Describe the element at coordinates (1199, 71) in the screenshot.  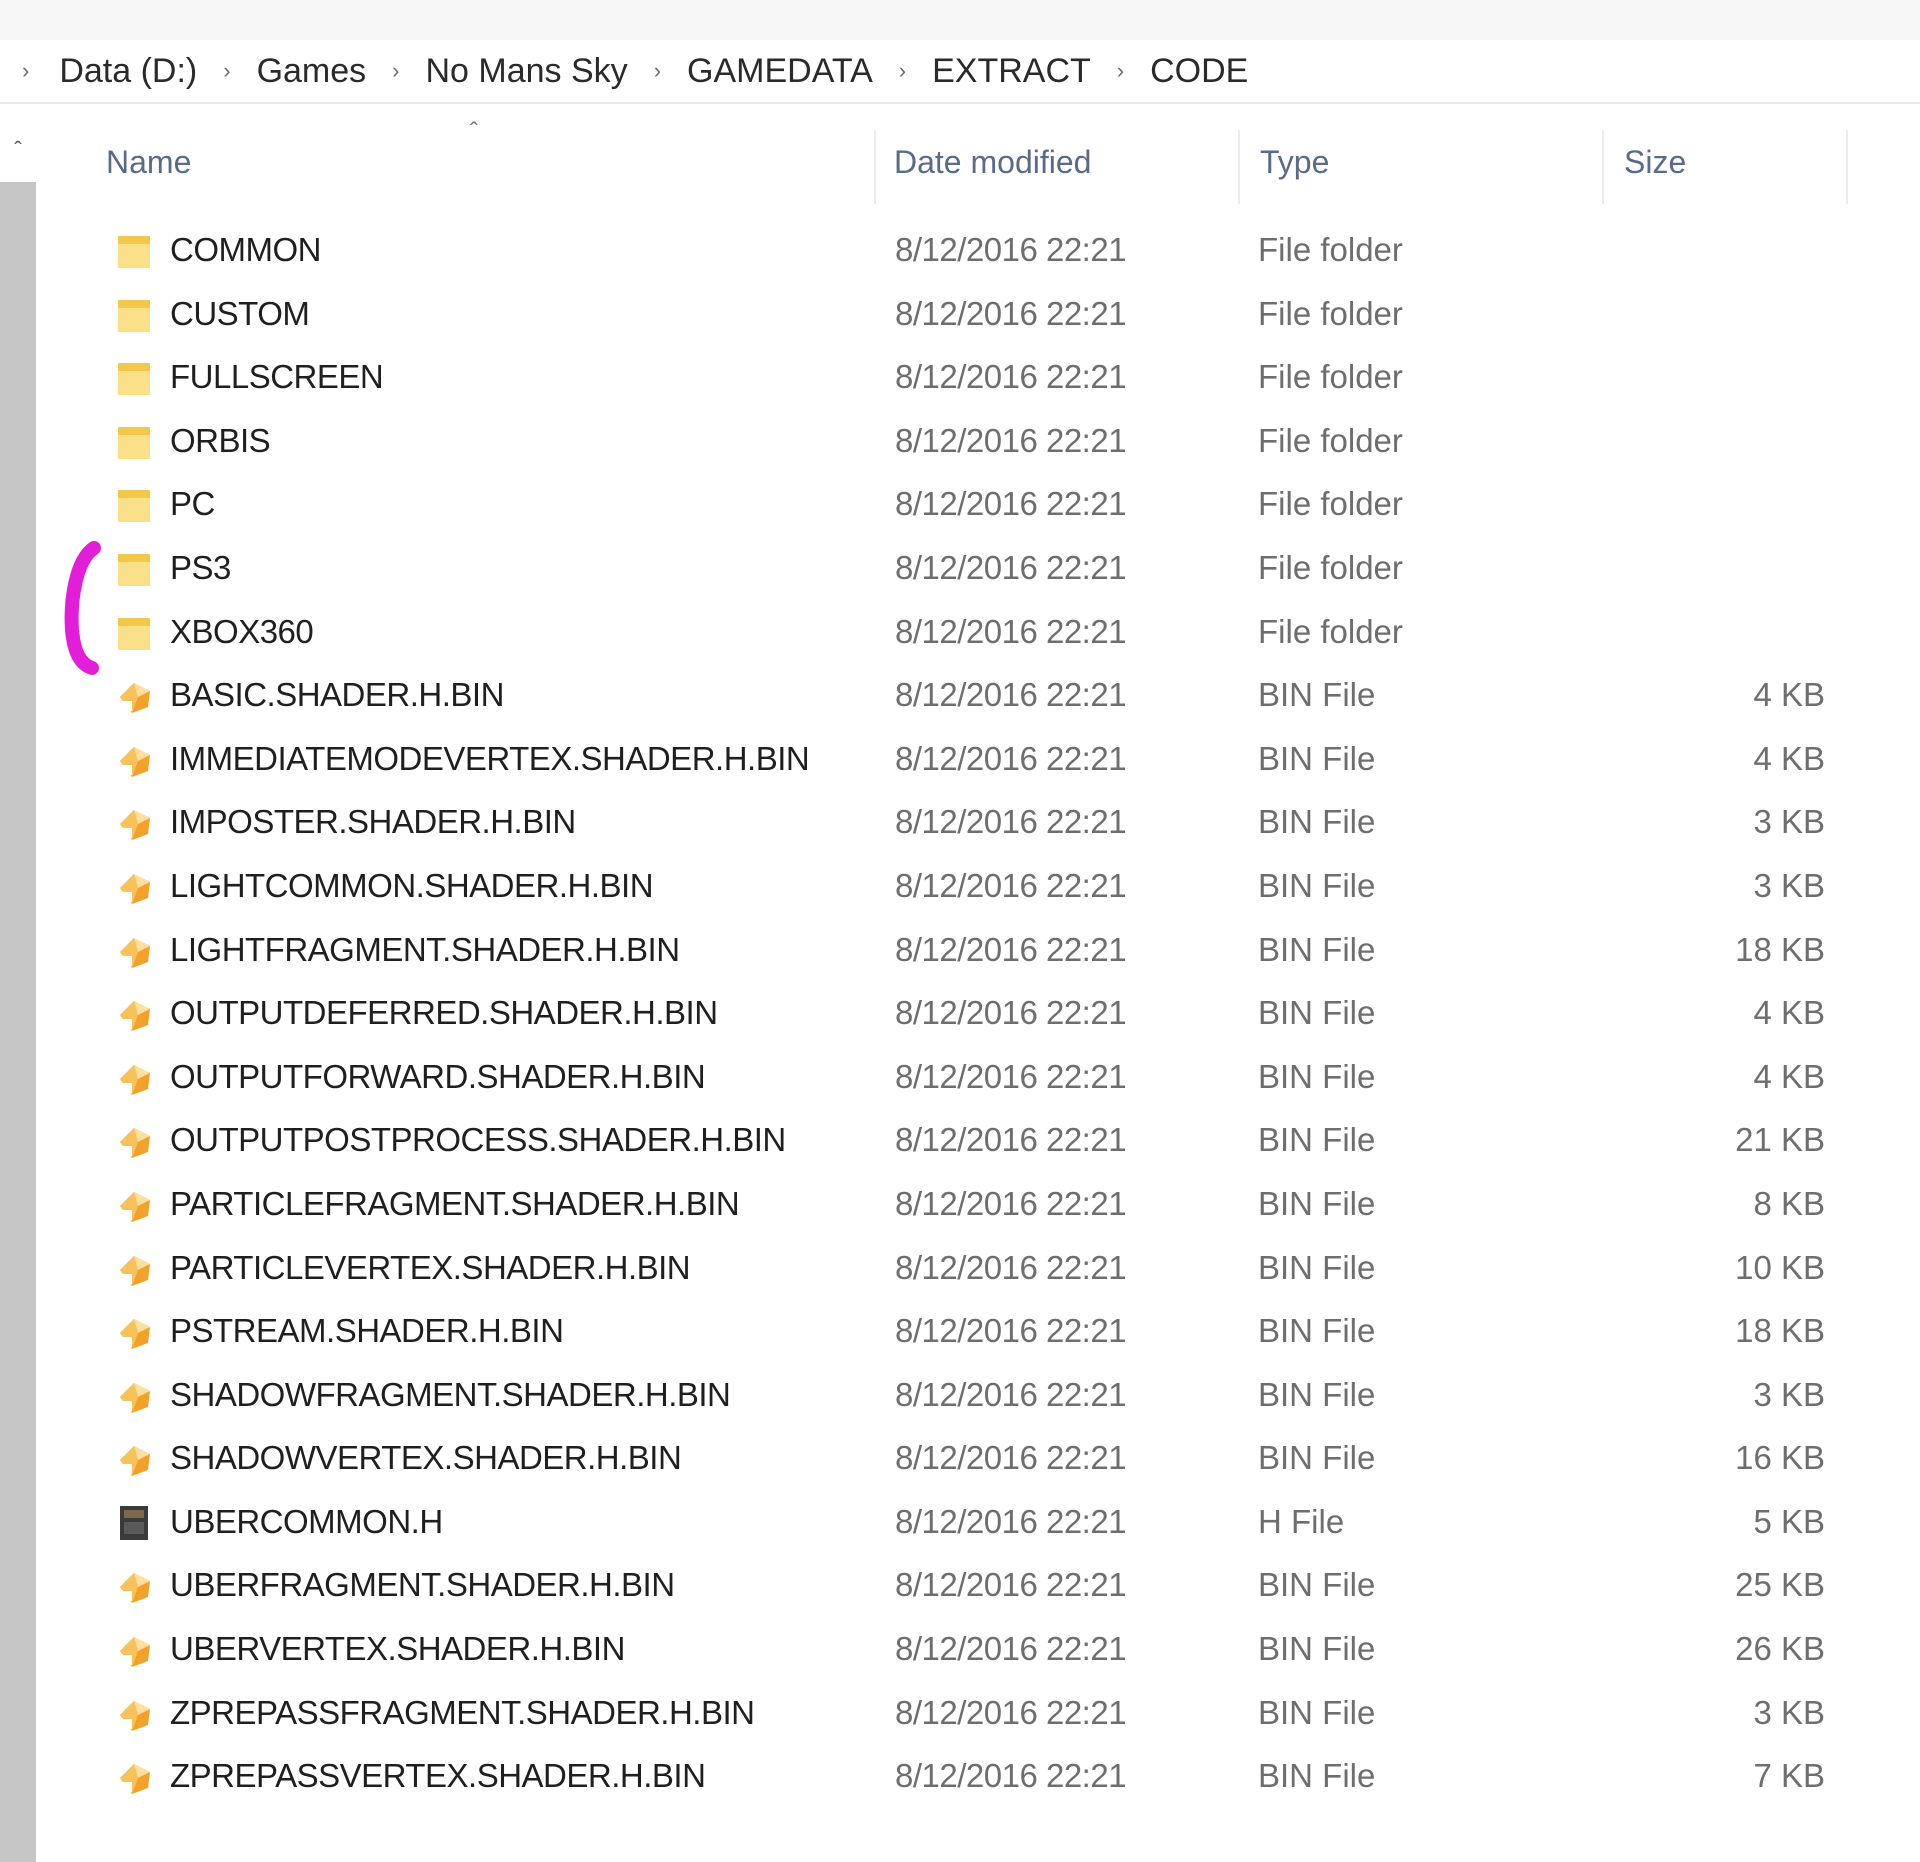
I see `breadcrumb-item-code: CODE` at that location.